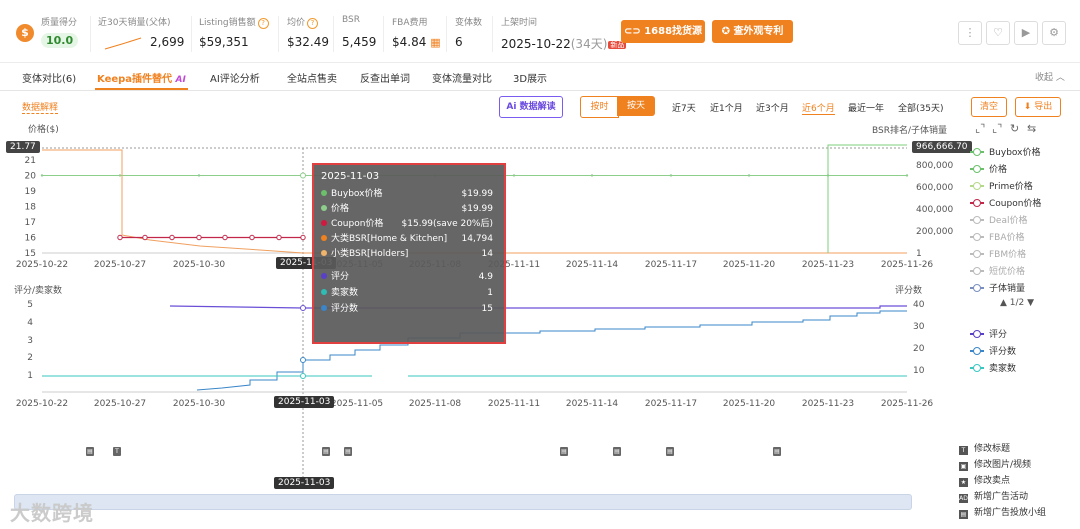 The width and height of the screenshot is (1080, 529). Describe the element at coordinates (993, 351) in the screenshot. I see `legend-item: 评分数` at that location.